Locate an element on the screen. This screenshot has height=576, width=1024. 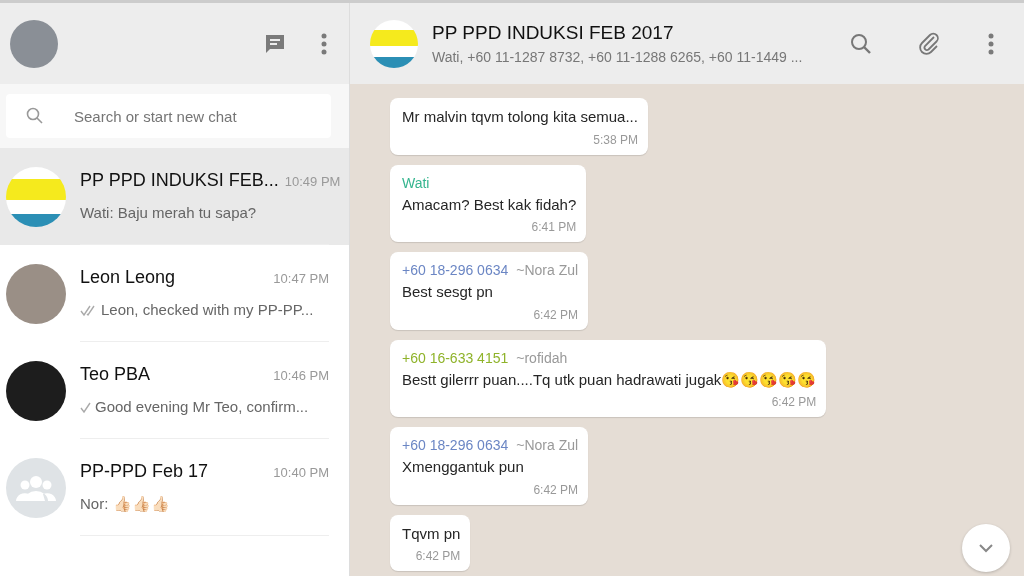
message-text: Best sesgt pn is located at coordinates (448, 292).